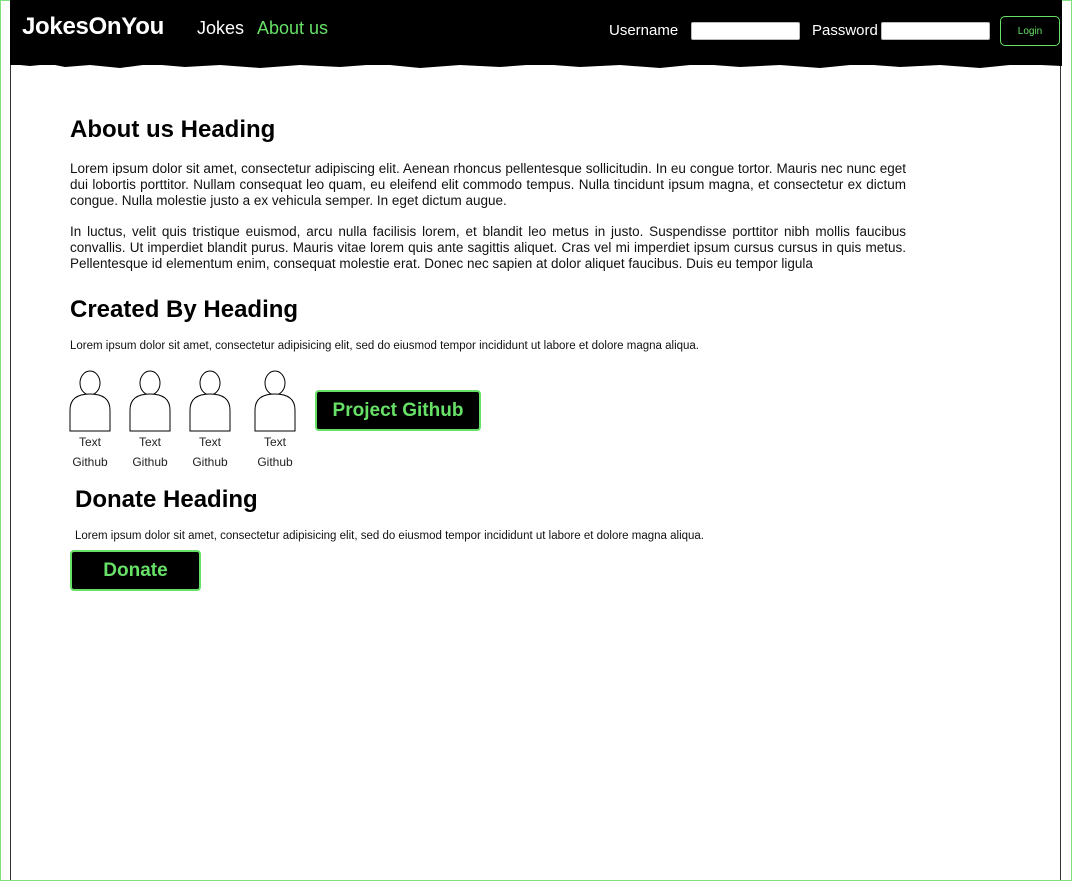 This screenshot has height=881, width=1072. What do you see at coordinates (935, 31) in the screenshot?
I see `password-input` at bounding box center [935, 31].